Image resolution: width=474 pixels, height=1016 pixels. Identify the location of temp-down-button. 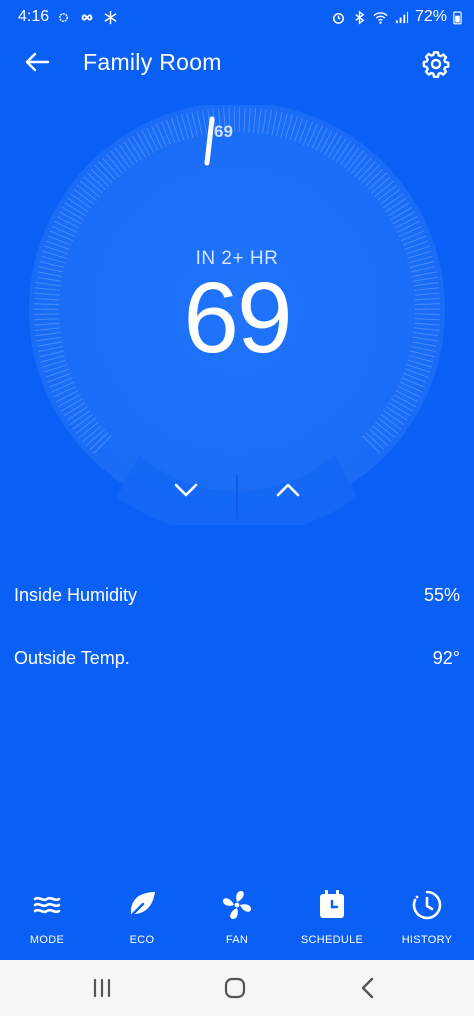
(186, 490).